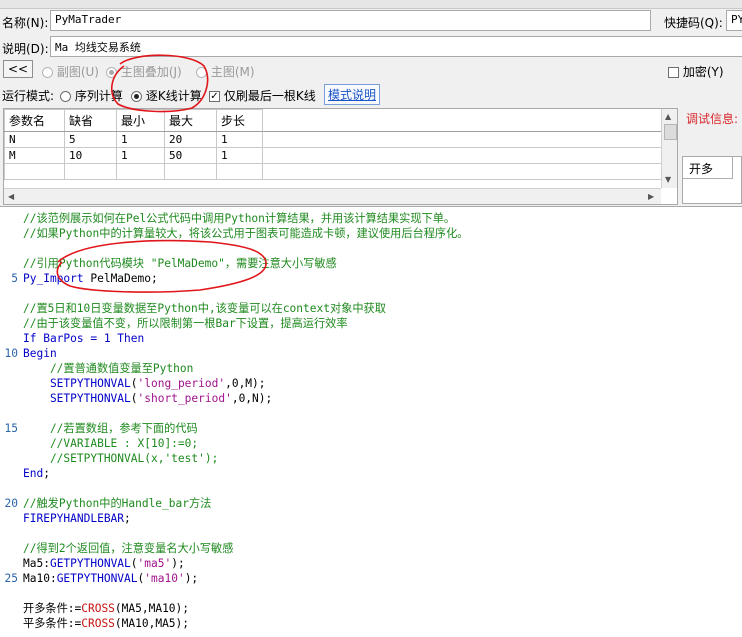 The height and width of the screenshot is (637, 742). What do you see at coordinates (161, 173) in the screenshot?
I see `annotation-overlay` at bounding box center [161, 173].